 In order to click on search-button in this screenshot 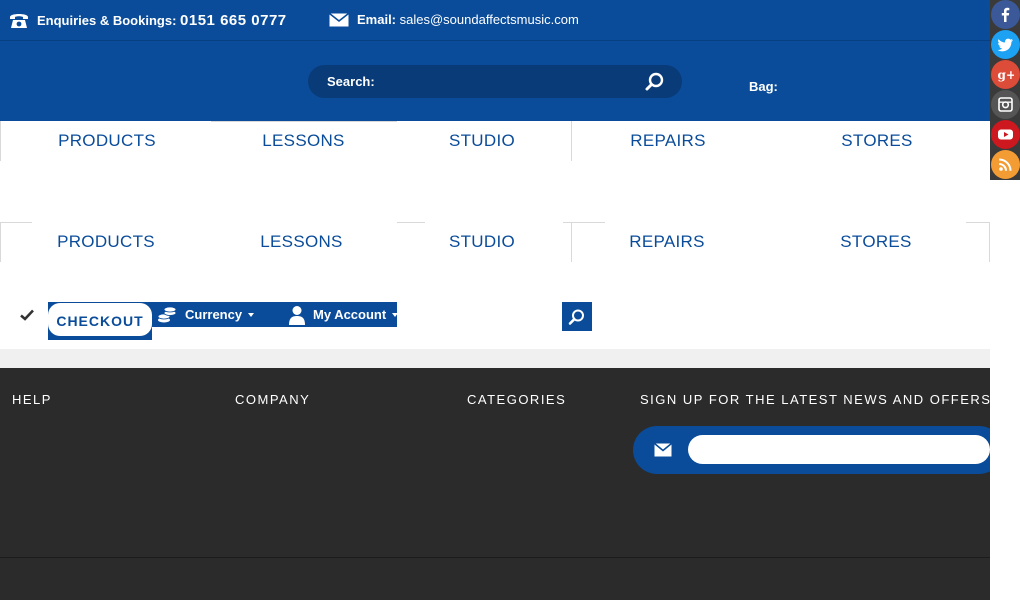, I will do `click(577, 316)`.